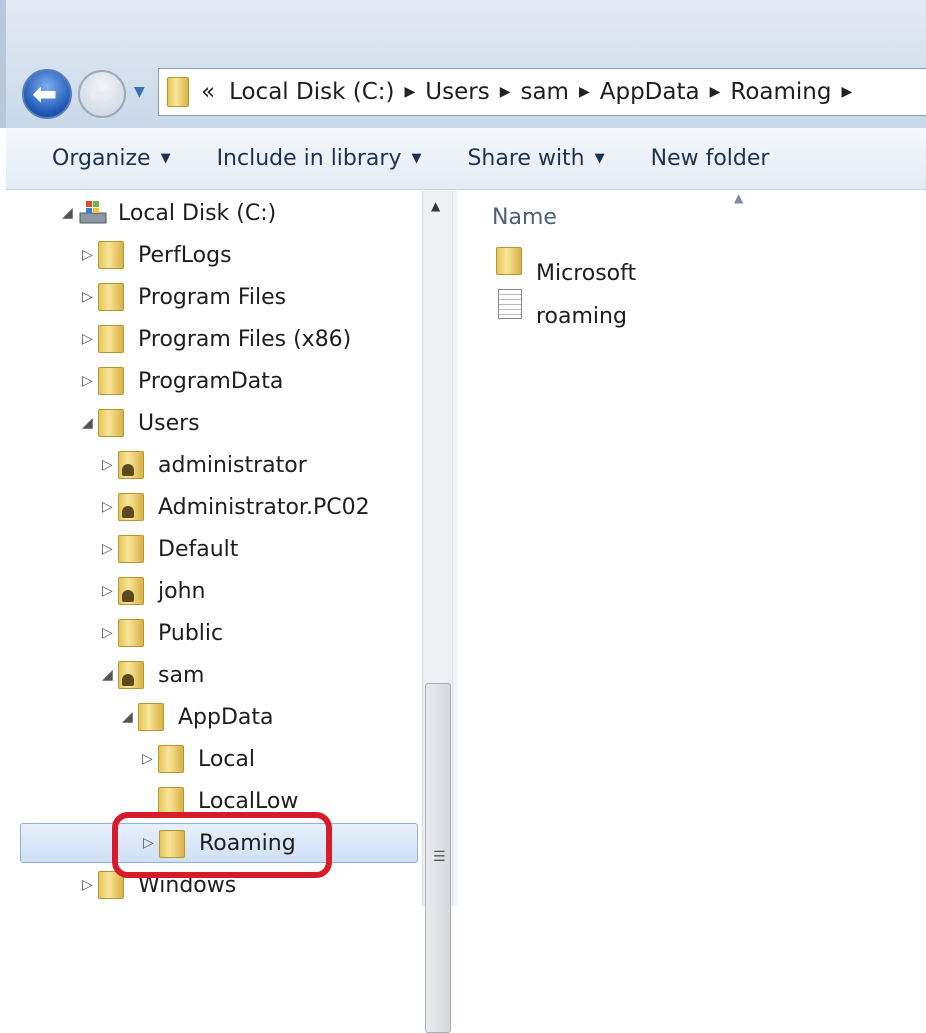 The height and width of the screenshot is (1033, 926). What do you see at coordinates (739, 198) in the screenshot?
I see `sort-ascending-icon: ▲` at bounding box center [739, 198].